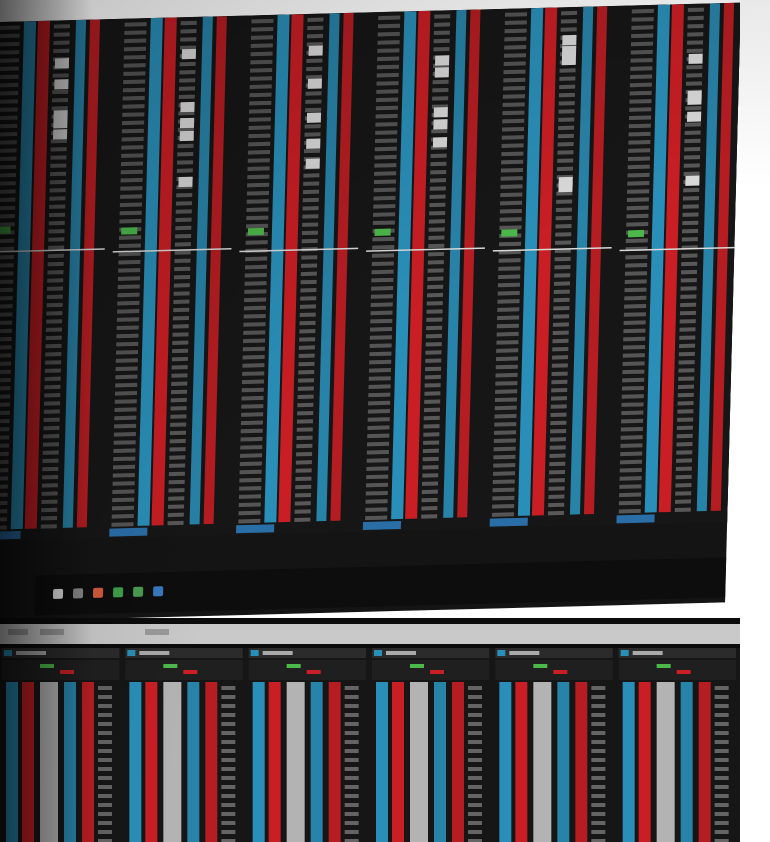  I want to click on menubar-item, so click(157, 632).